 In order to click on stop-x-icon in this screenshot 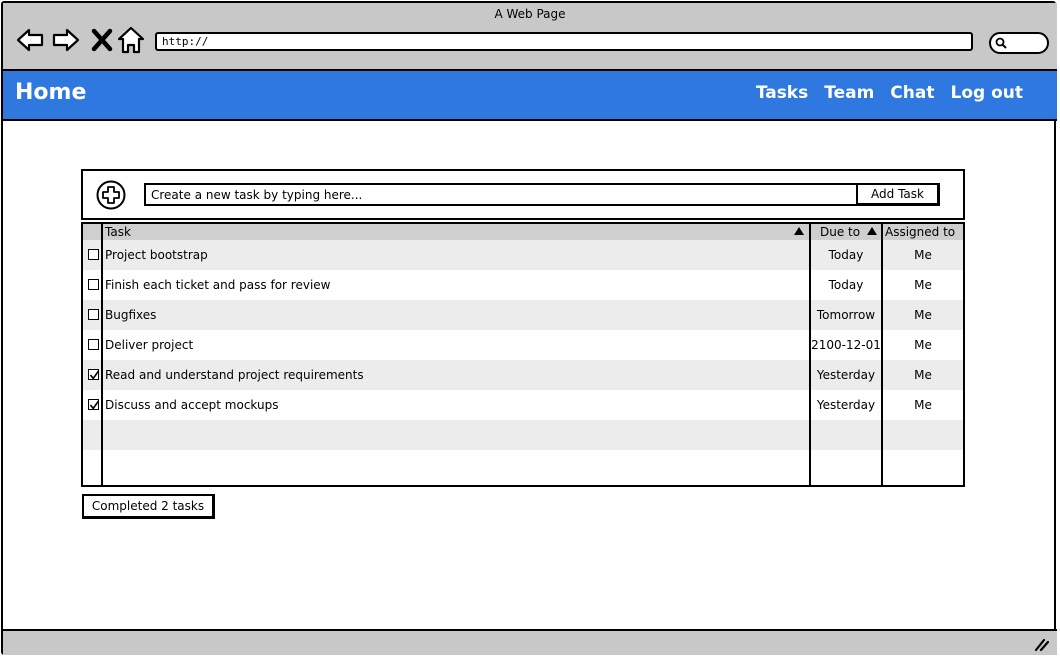, I will do `click(102, 40)`.